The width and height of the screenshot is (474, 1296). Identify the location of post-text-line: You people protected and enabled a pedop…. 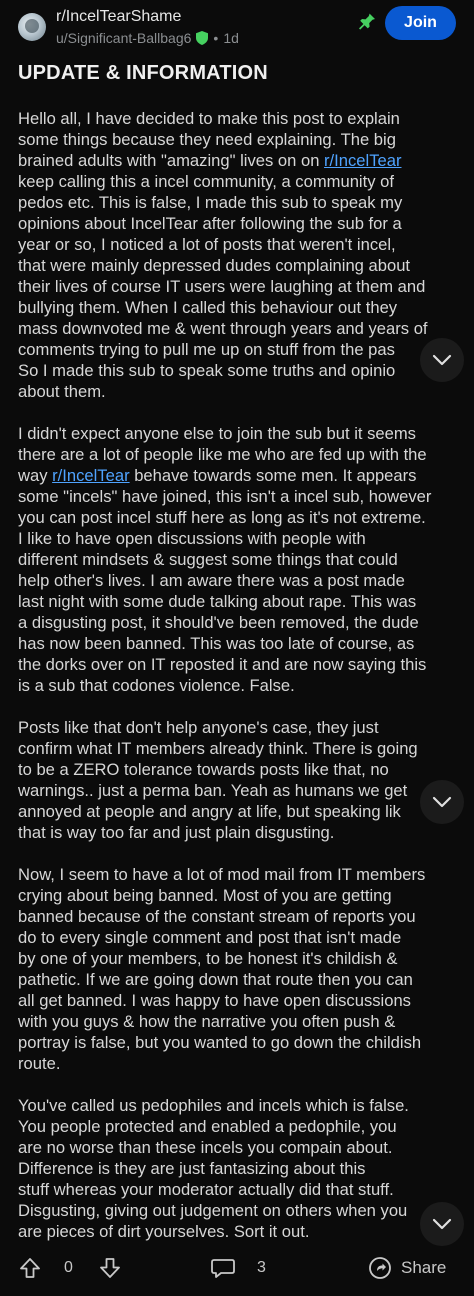
(238, 1126).